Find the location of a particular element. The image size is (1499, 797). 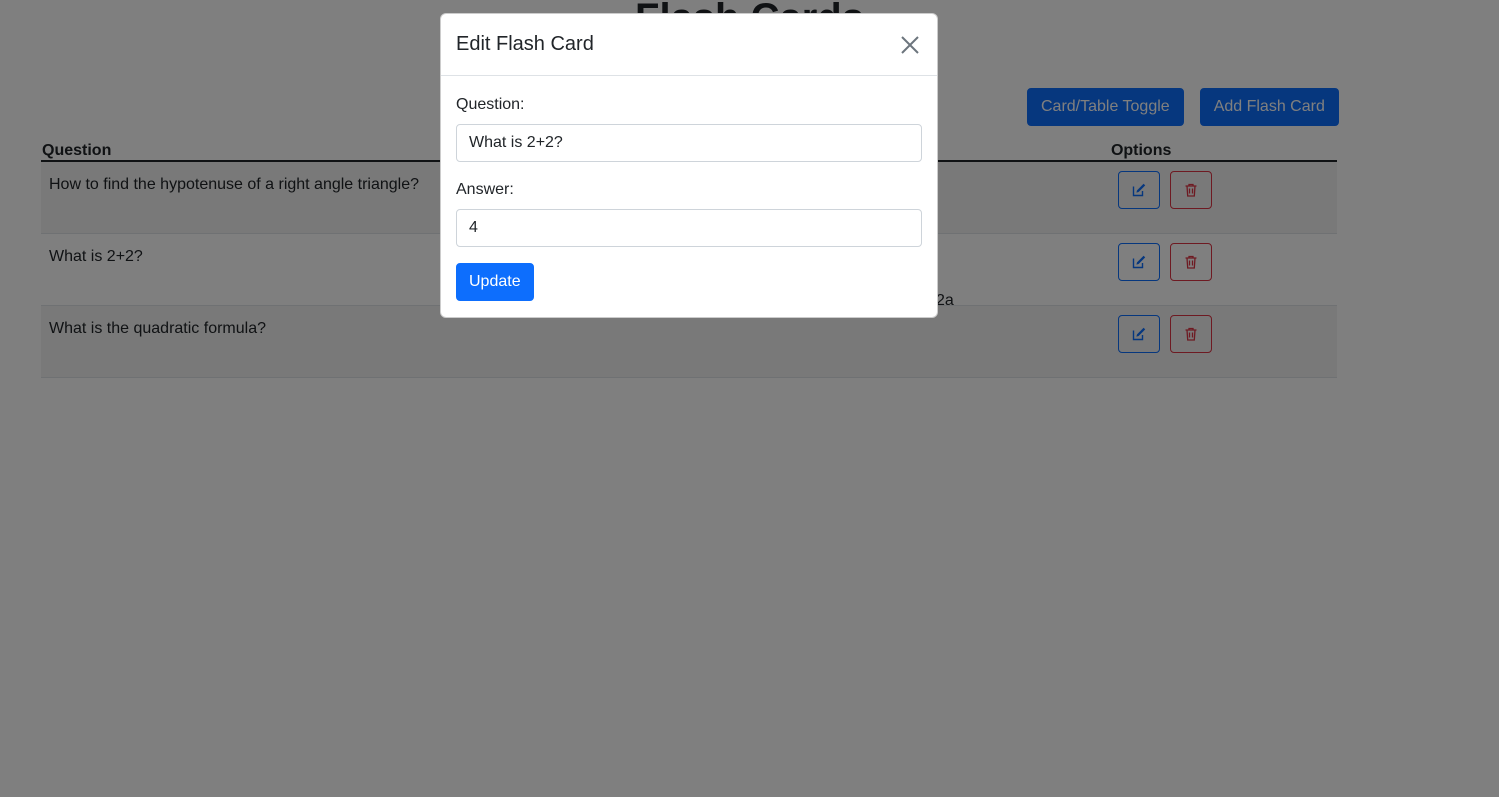

question-input is located at coordinates (689, 143).